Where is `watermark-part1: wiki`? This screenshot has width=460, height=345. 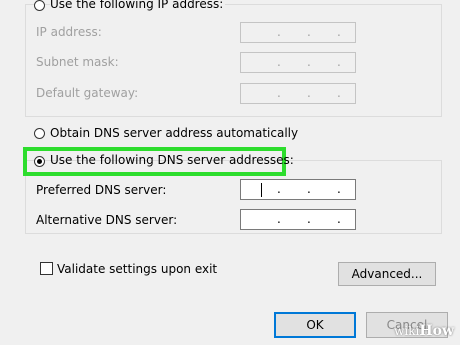 watermark-part1: wiki is located at coordinates (407, 331).